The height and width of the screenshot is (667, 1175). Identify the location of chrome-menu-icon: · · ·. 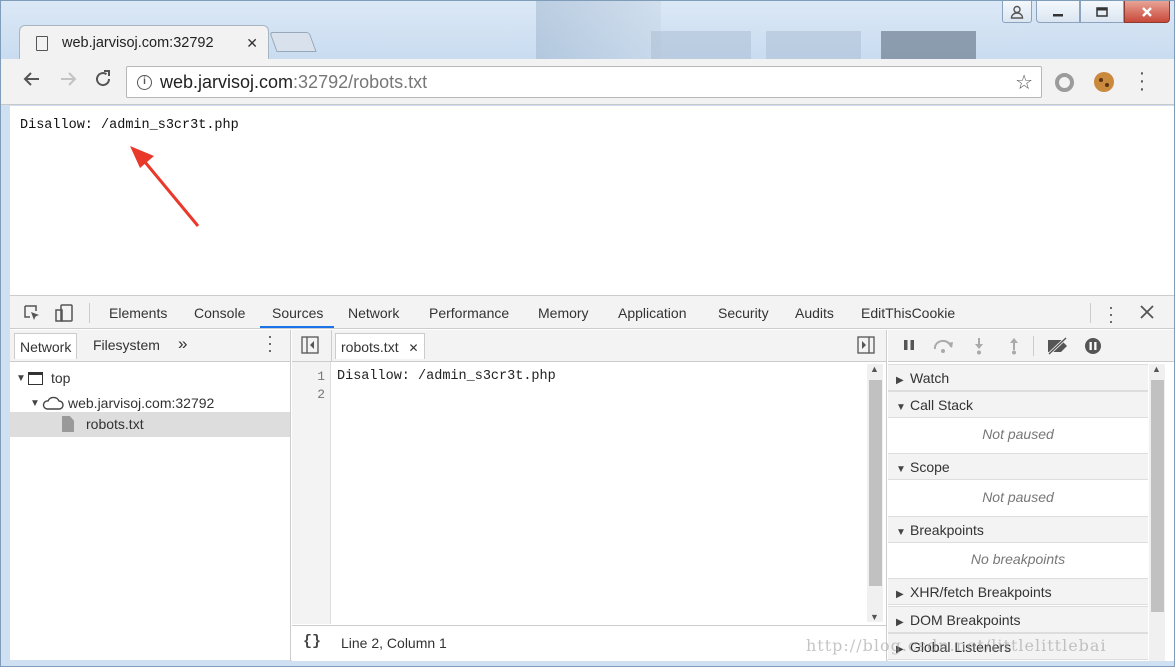
(1142, 81).